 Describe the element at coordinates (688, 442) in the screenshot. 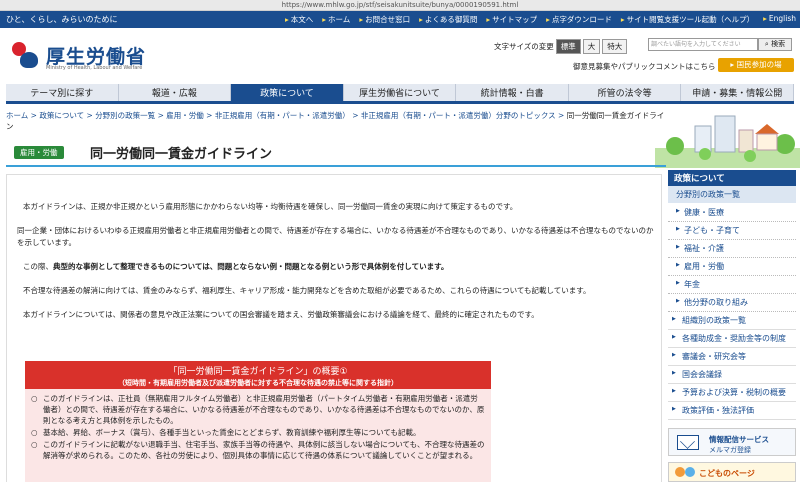

I see `envelope-icon` at that location.